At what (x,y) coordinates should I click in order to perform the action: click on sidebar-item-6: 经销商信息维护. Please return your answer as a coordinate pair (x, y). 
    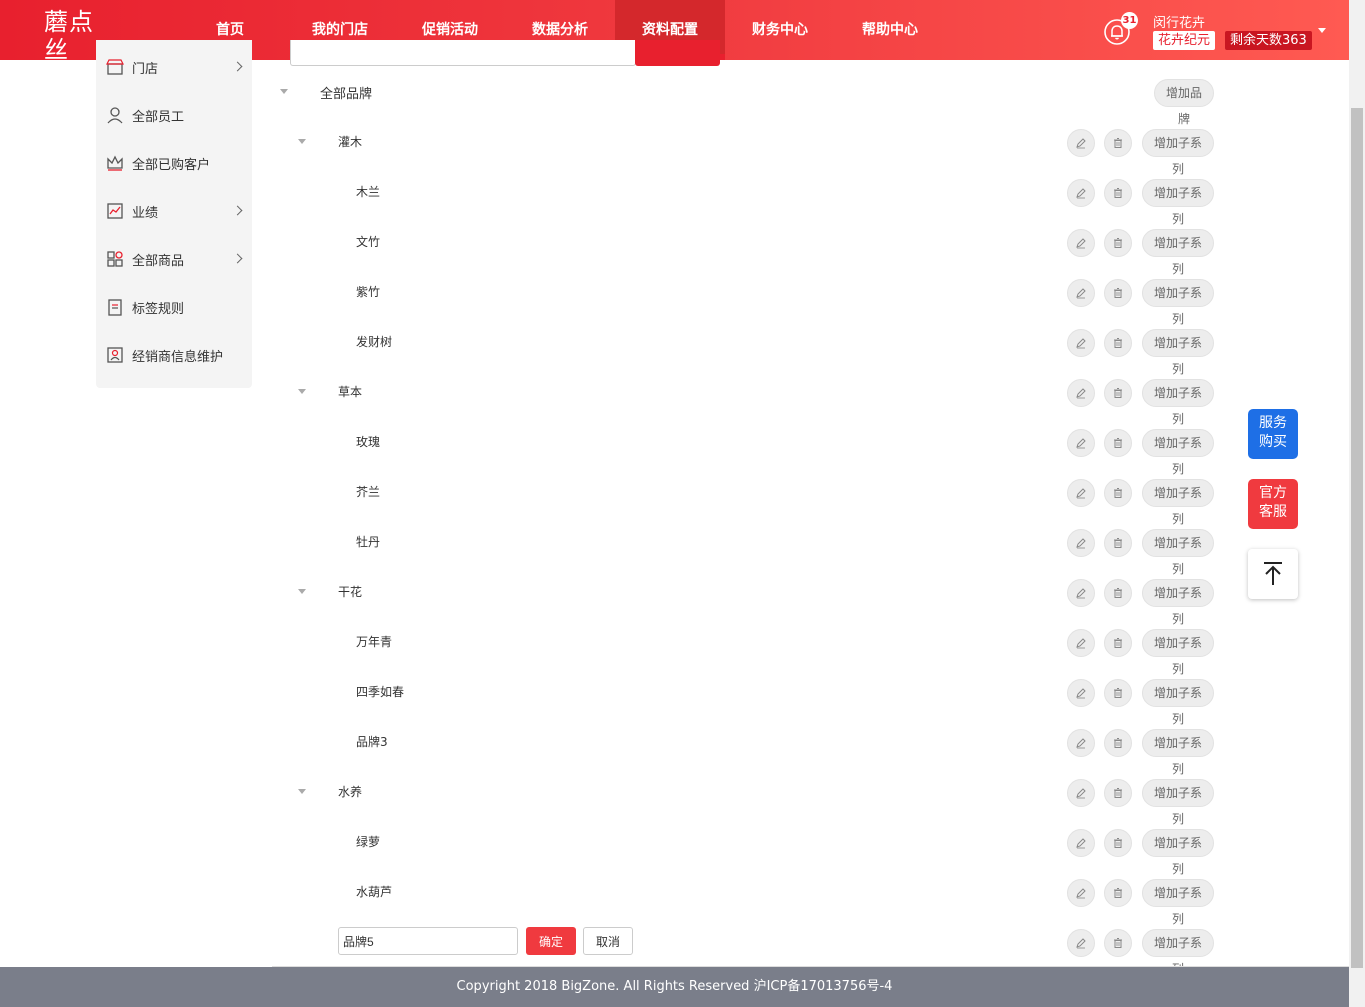
    Looking at the image, I should click on (174, 355).